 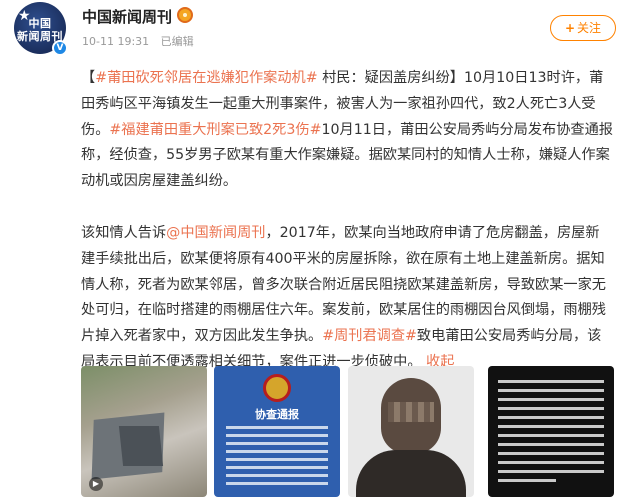 I want to click on face-mosaic, so click(x=411, y=412).